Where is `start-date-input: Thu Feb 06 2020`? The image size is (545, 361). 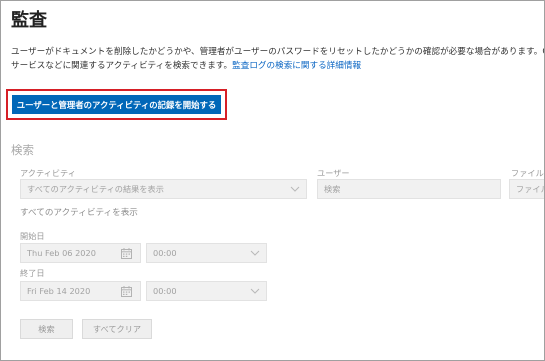
start-date-input: Thu Feb 06 2020 is located at coordinates (80, 253).